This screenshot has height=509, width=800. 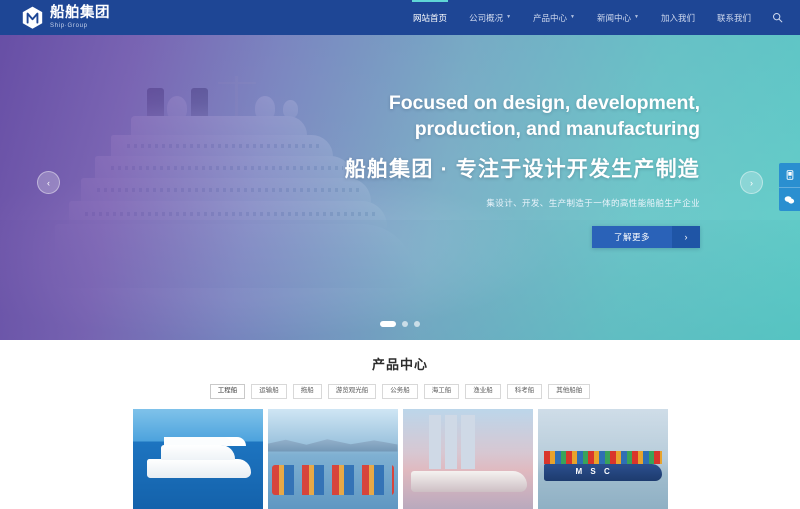 What do you see at coordinates (522, 170) in the screenshot?
I see `hero-headline-chinese: 船舶集团 · 专注于设计开发生产制造` at bounding box center [522, 170].